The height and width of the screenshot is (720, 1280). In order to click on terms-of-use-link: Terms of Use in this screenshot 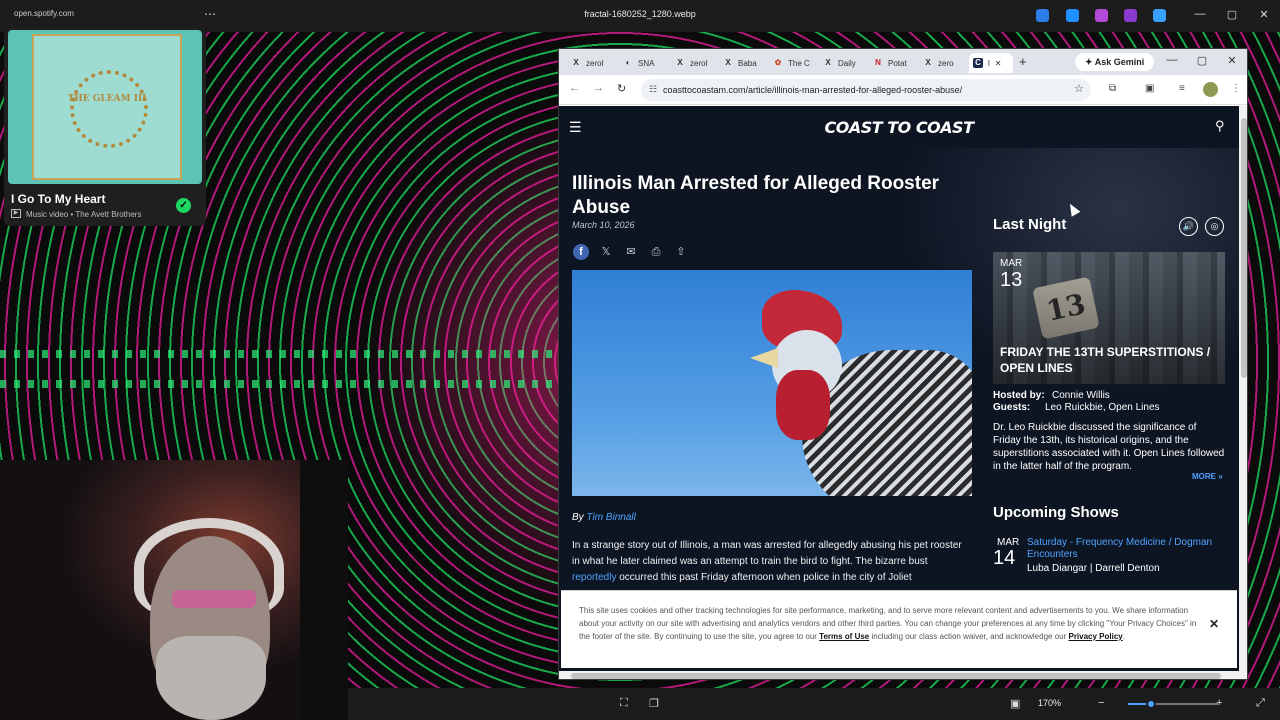, I will do `click(844, 636)`.